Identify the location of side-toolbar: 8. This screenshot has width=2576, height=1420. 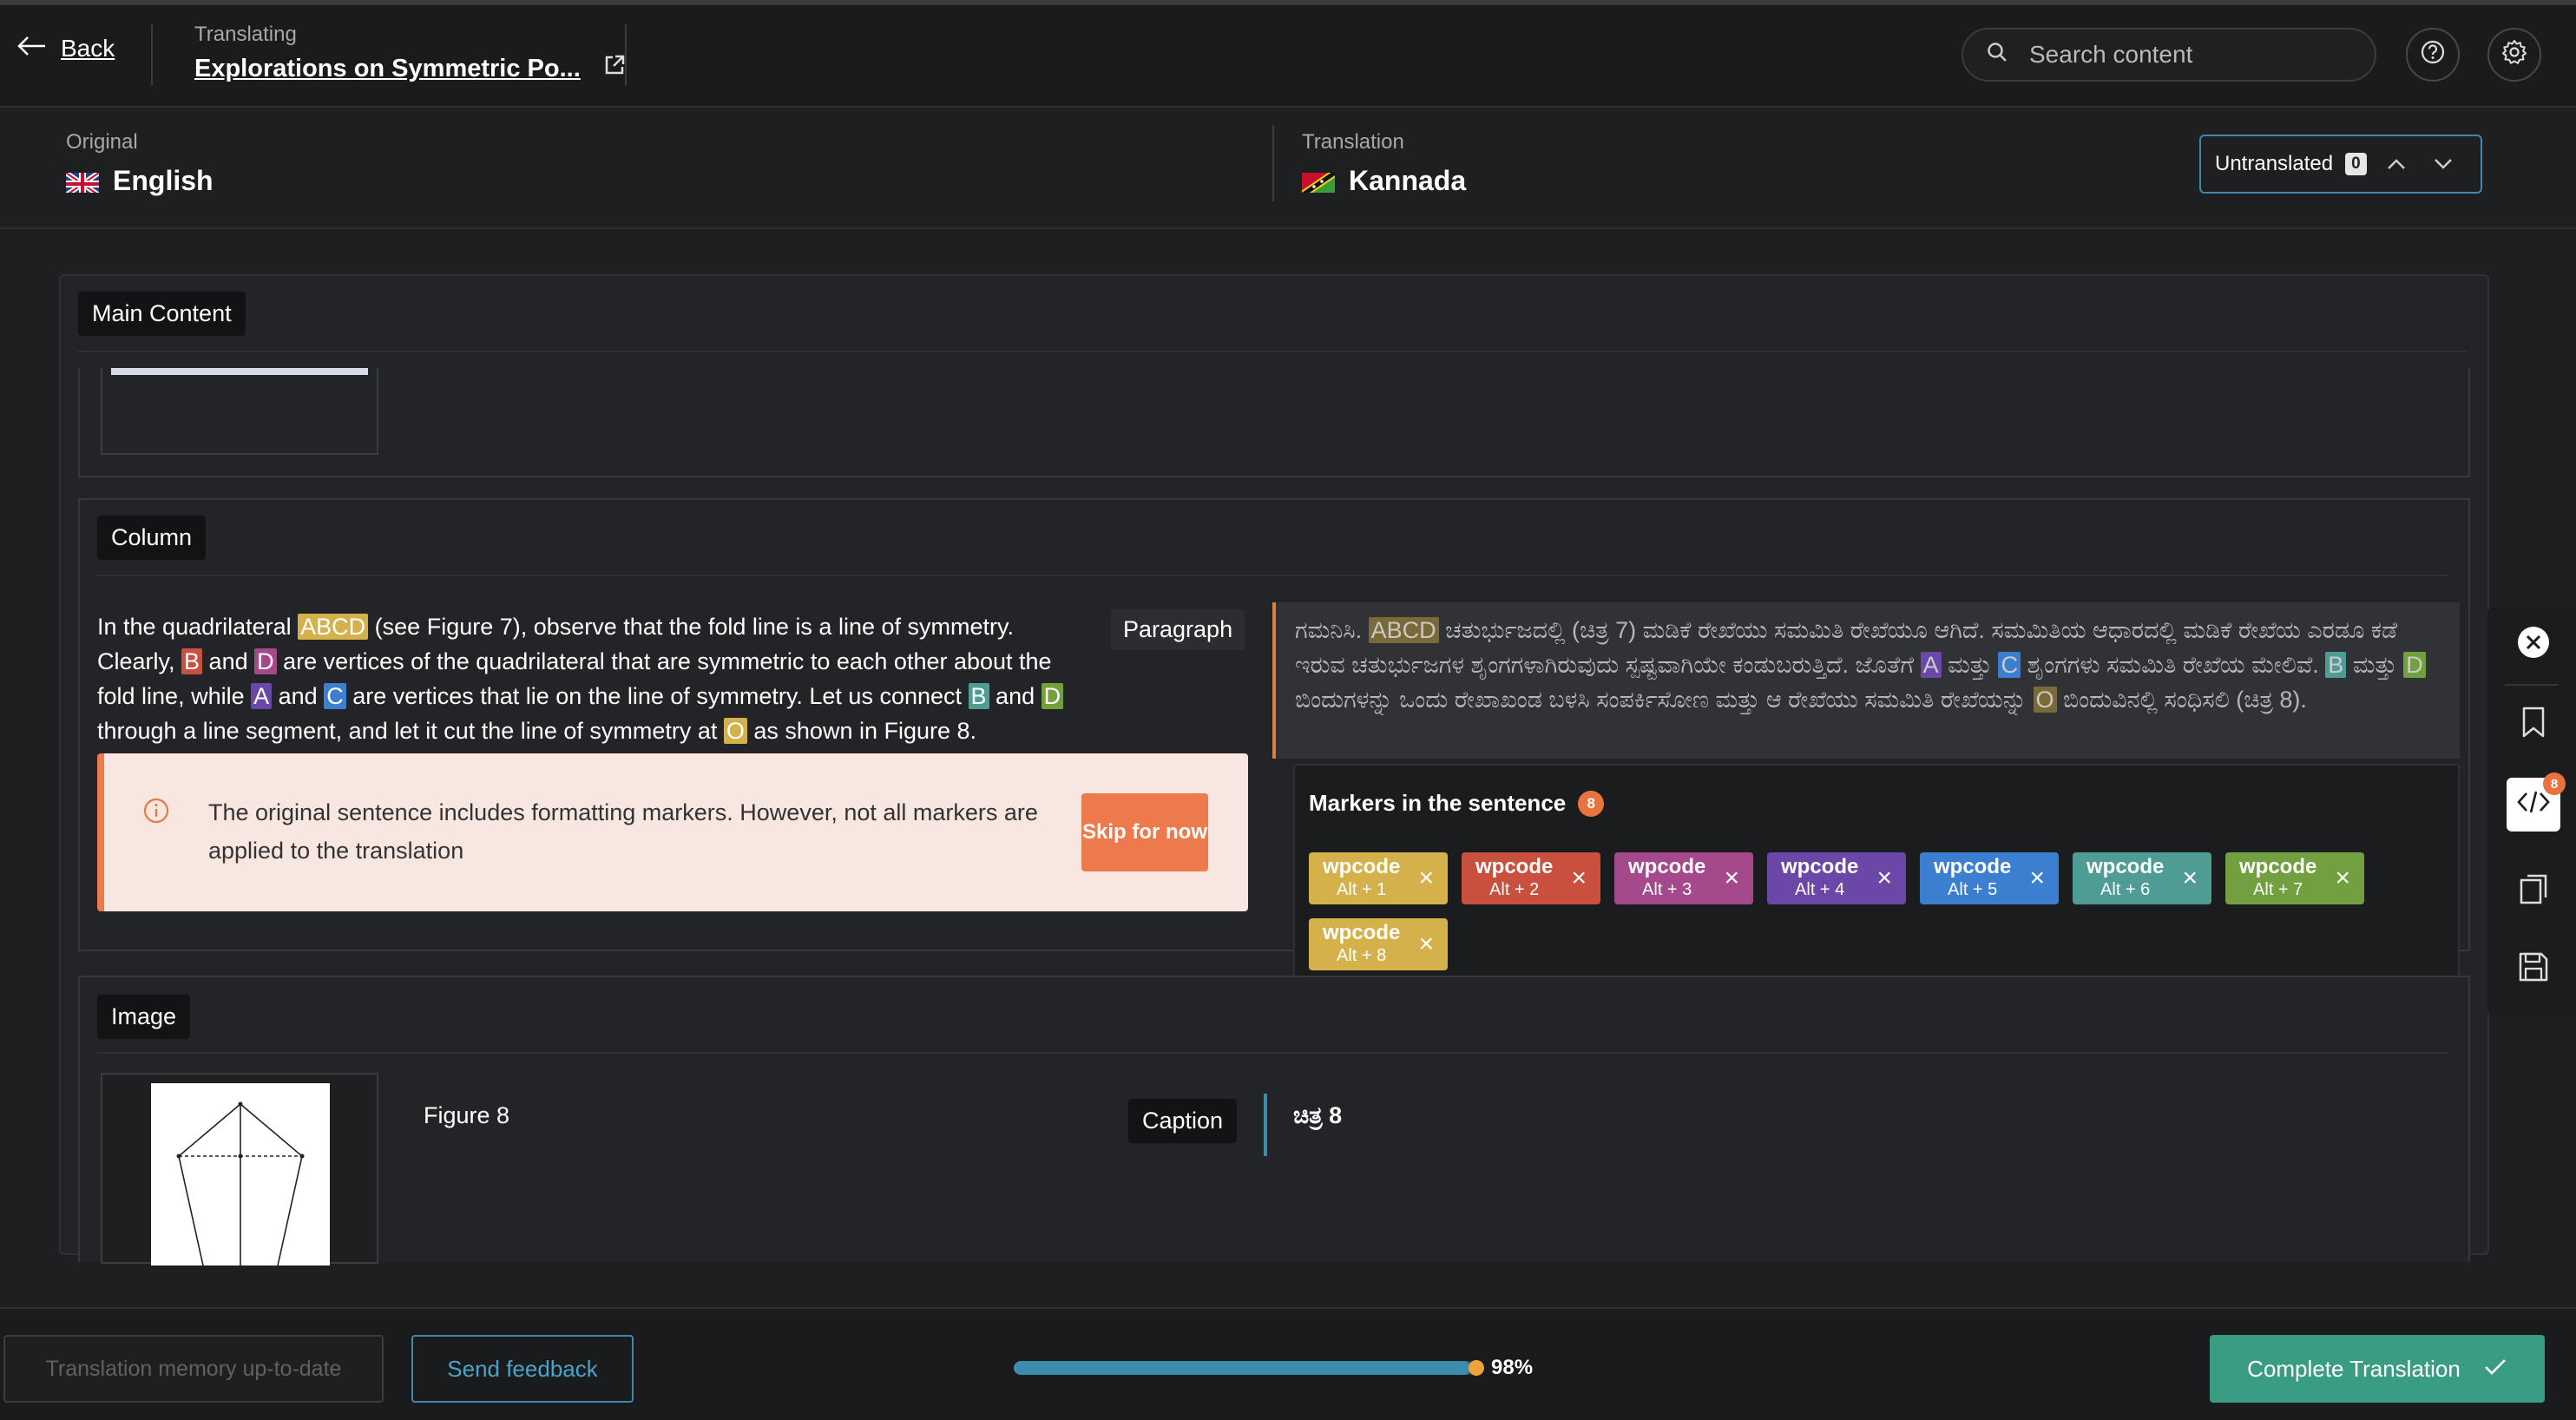
(2531, 812).